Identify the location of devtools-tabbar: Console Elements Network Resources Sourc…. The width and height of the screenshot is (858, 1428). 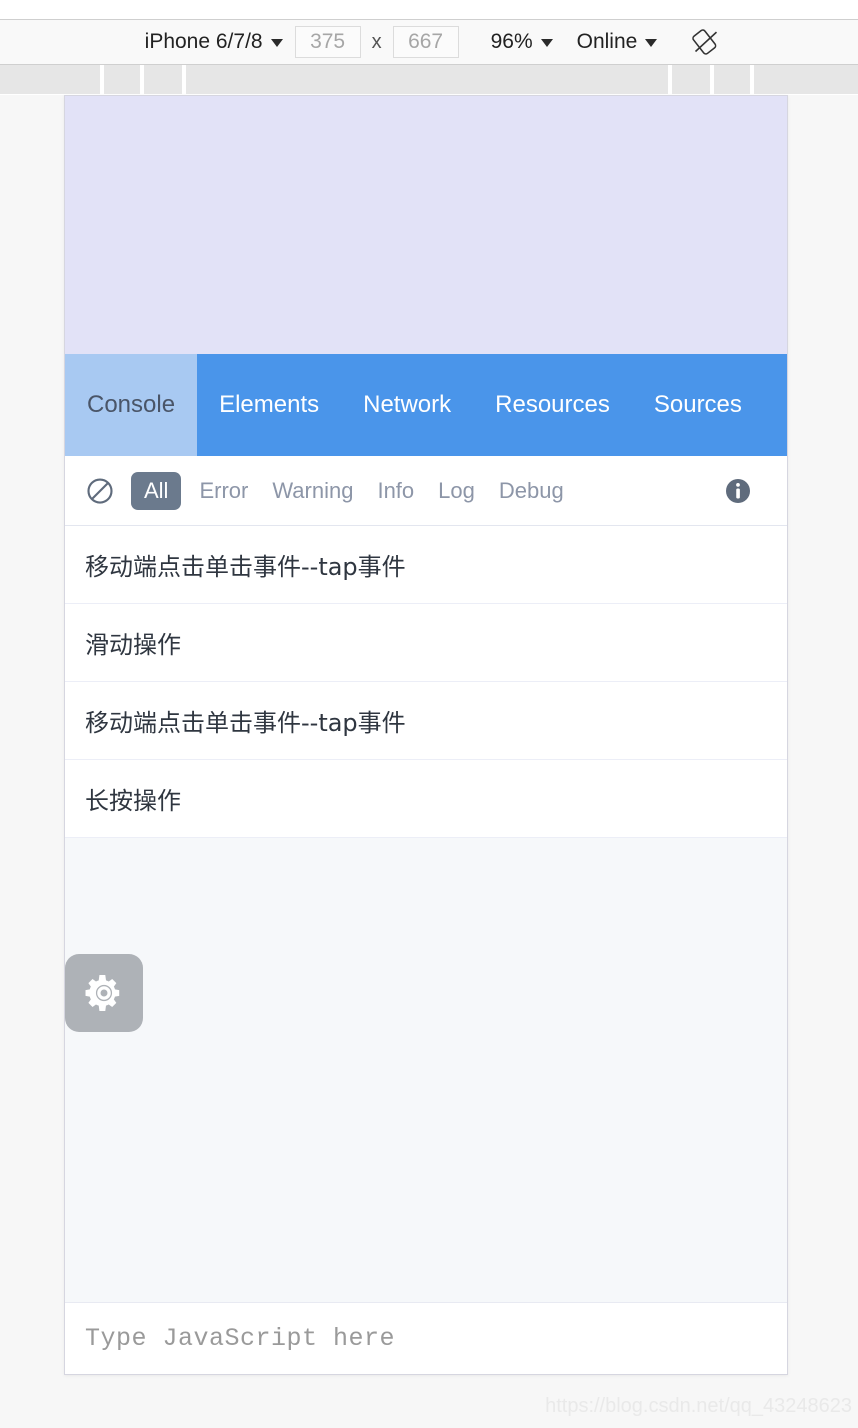
(426, 405).